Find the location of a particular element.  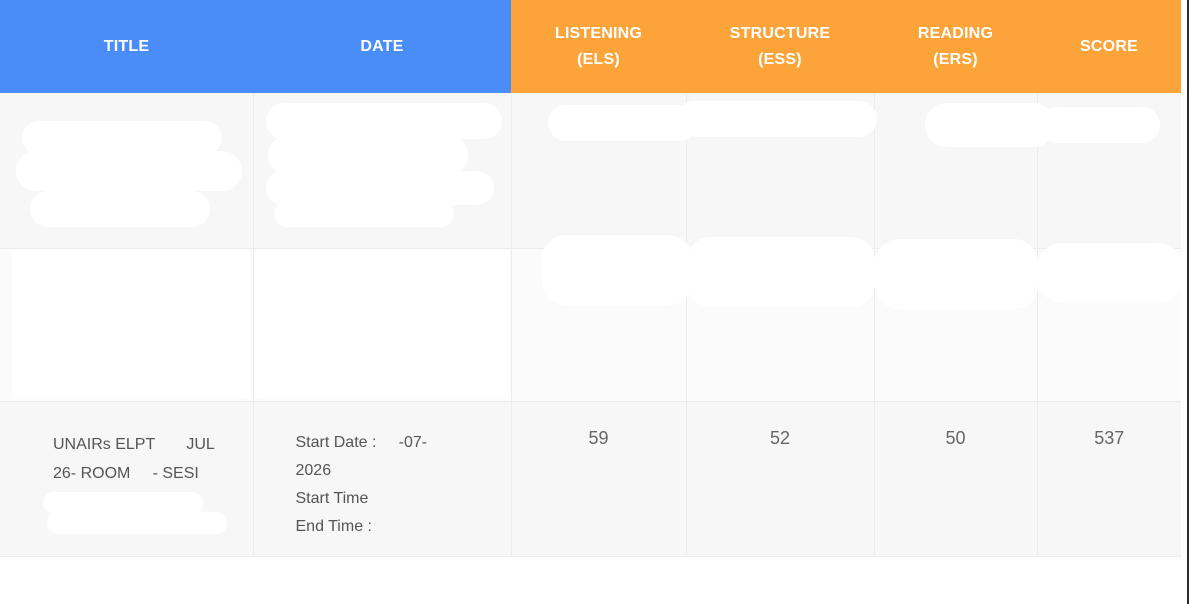

start-date-line: Start Date : -07- is located at coordinates (361, 442).